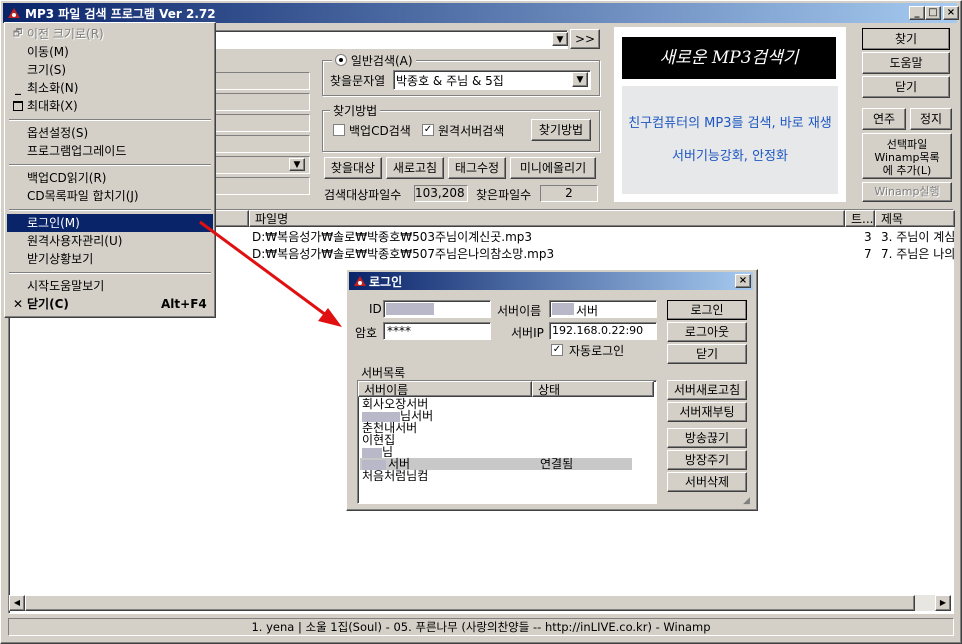 This screenshot has height=644, width=962. Describe the element at coordinates (931, 119) in the screenshot. I see `stop-button: 정지` at that location.